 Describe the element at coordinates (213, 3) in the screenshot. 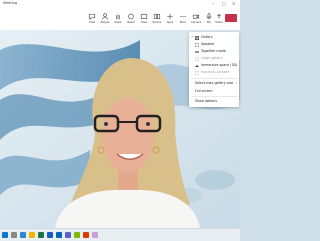

I see `minimize-icon: –` at that location.